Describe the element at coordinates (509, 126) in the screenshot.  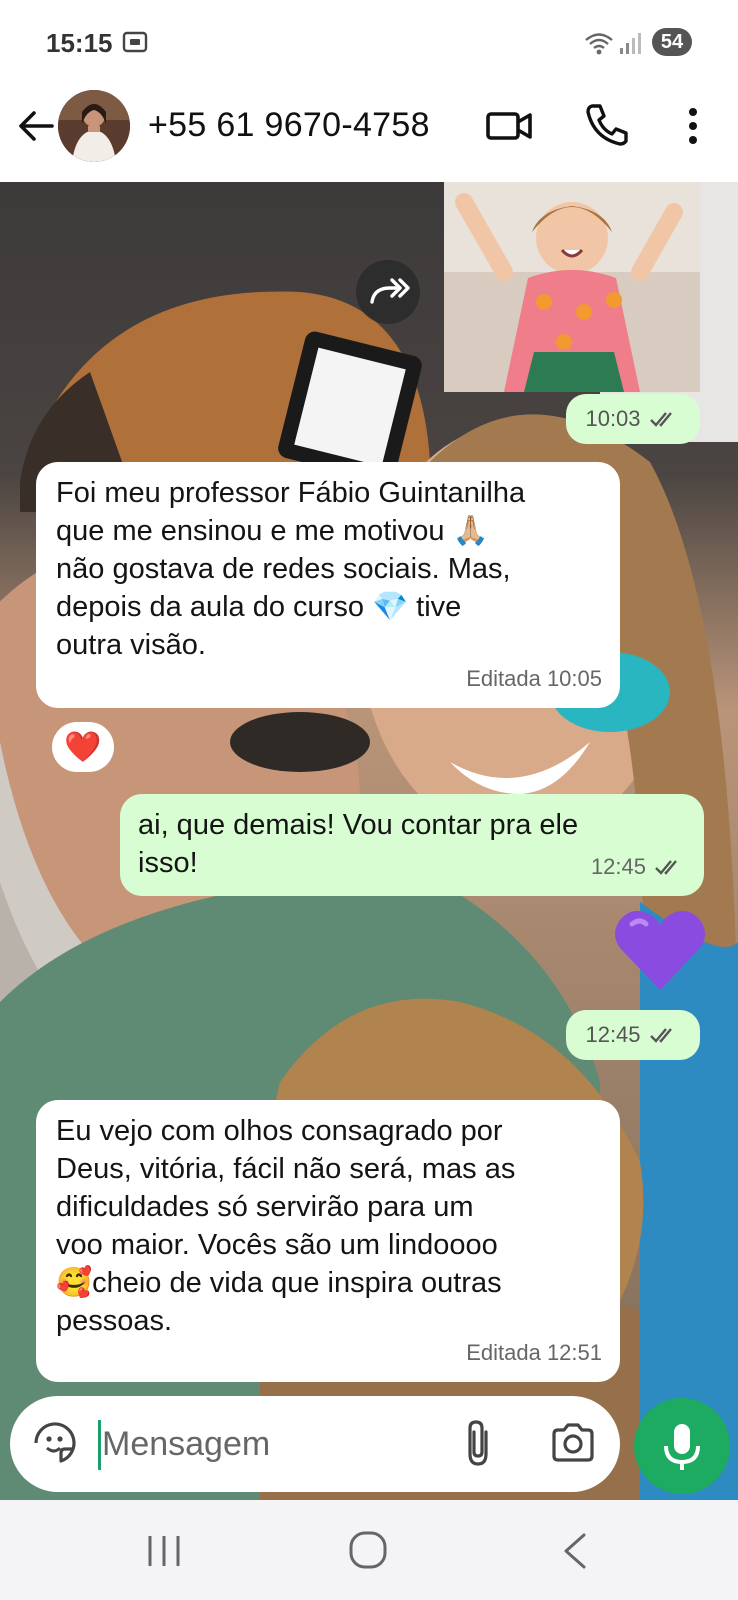
I see `video-call-icon` at that location.